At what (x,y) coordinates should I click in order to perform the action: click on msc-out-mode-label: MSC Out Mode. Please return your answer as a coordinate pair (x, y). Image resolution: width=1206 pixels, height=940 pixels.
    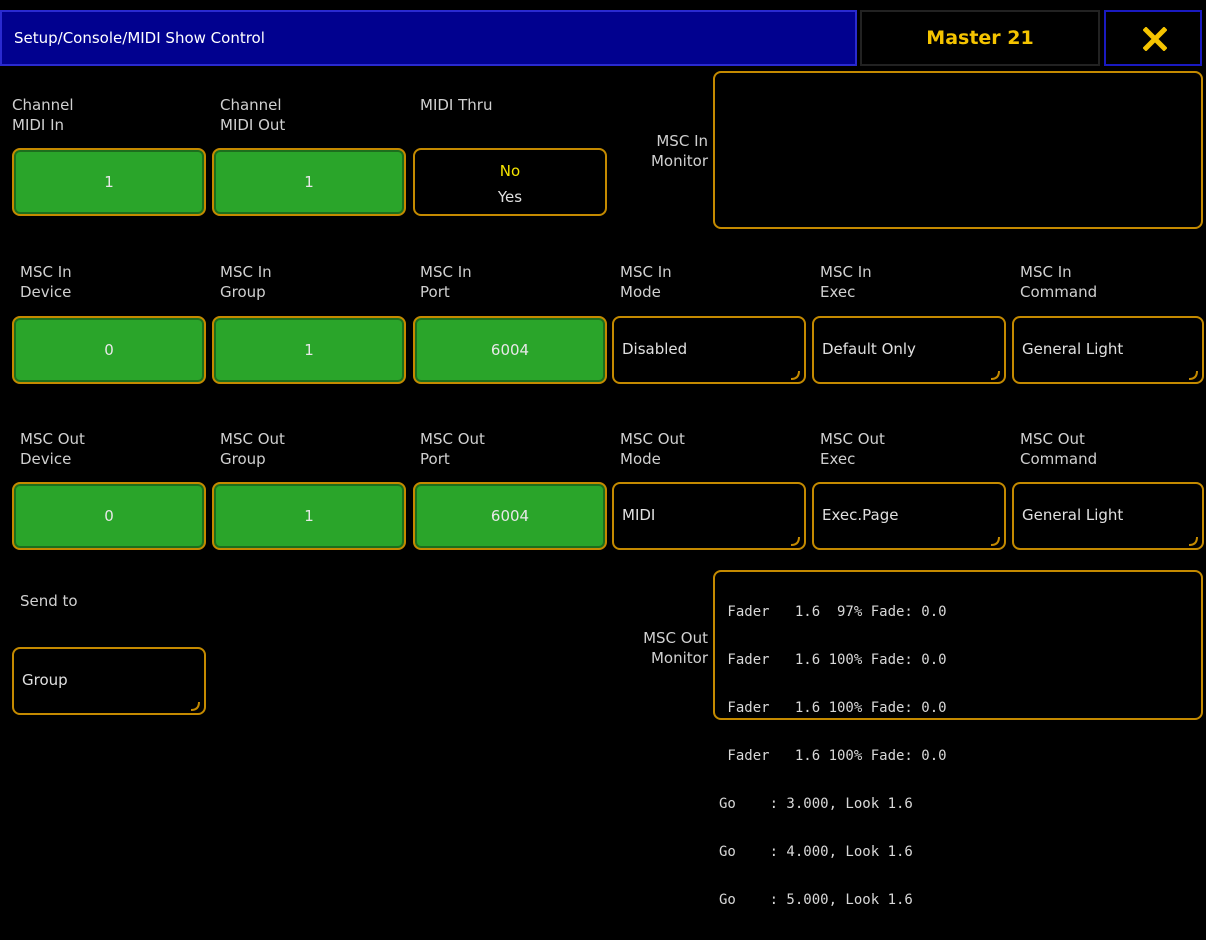
    Looking at the image, I should click on (652, 449).